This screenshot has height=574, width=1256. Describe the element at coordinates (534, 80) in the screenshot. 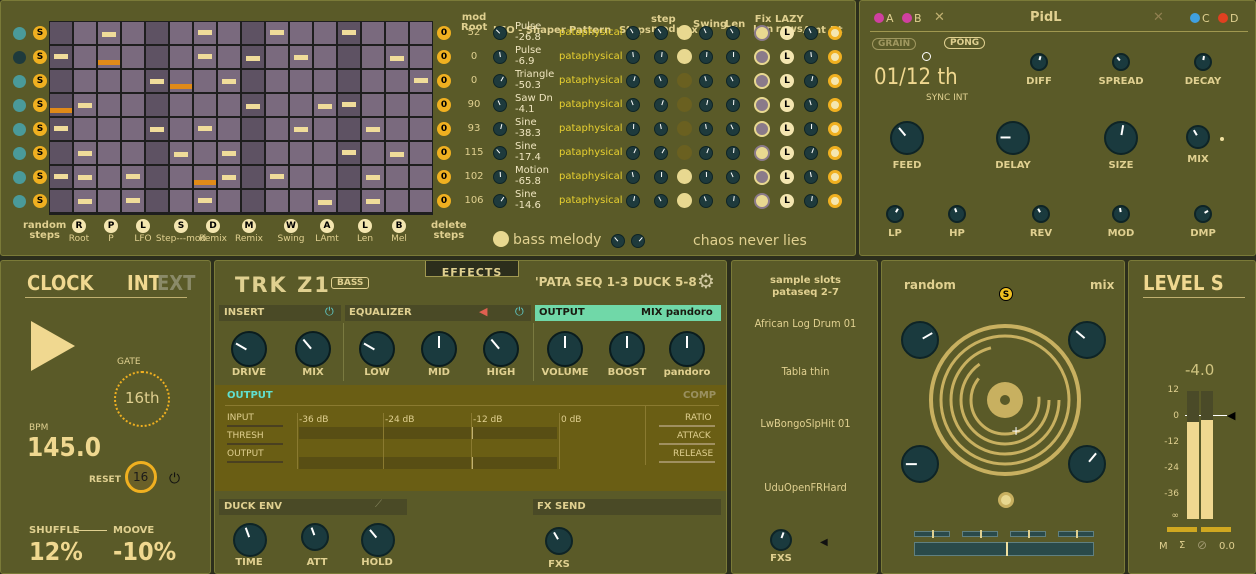

I see `lfo-shape: Triangle -50.3` at that location.